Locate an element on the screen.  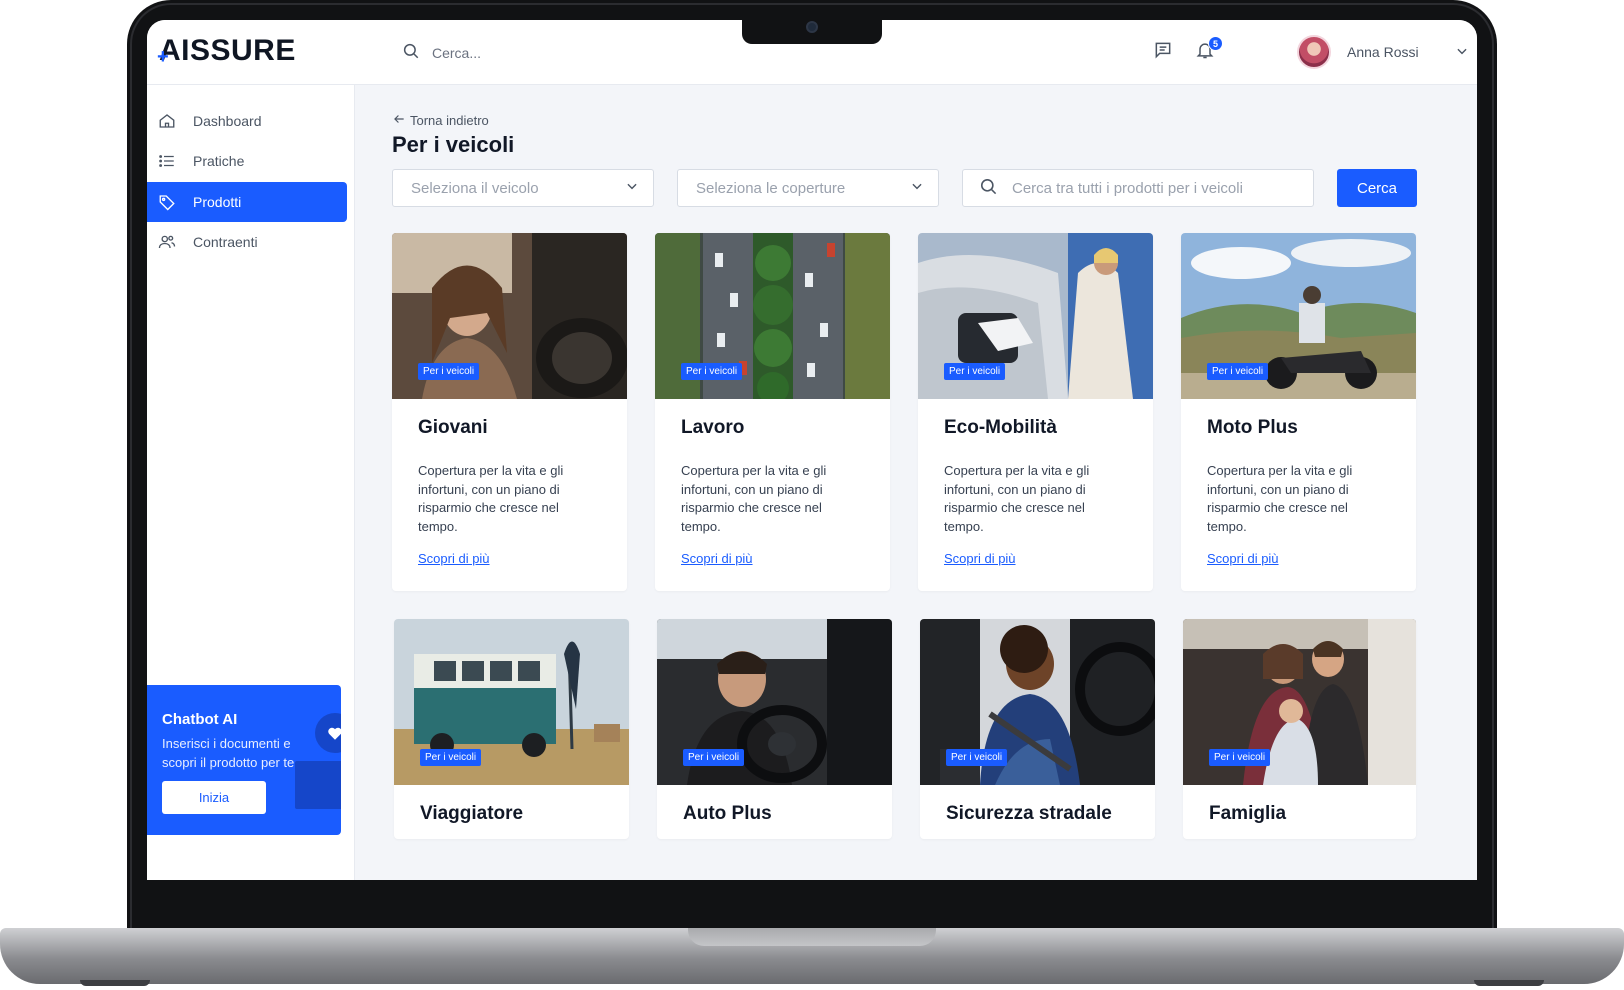
app-logo: + AISSURE is located at coordinates (226, 51).